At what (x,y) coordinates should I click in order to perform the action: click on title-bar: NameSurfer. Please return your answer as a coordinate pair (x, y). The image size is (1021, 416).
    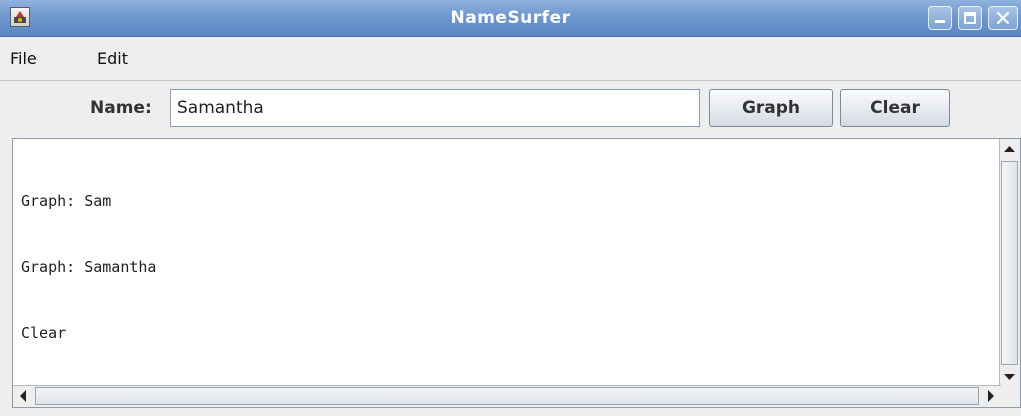
    Looking at the image, I should click on (510, 18).